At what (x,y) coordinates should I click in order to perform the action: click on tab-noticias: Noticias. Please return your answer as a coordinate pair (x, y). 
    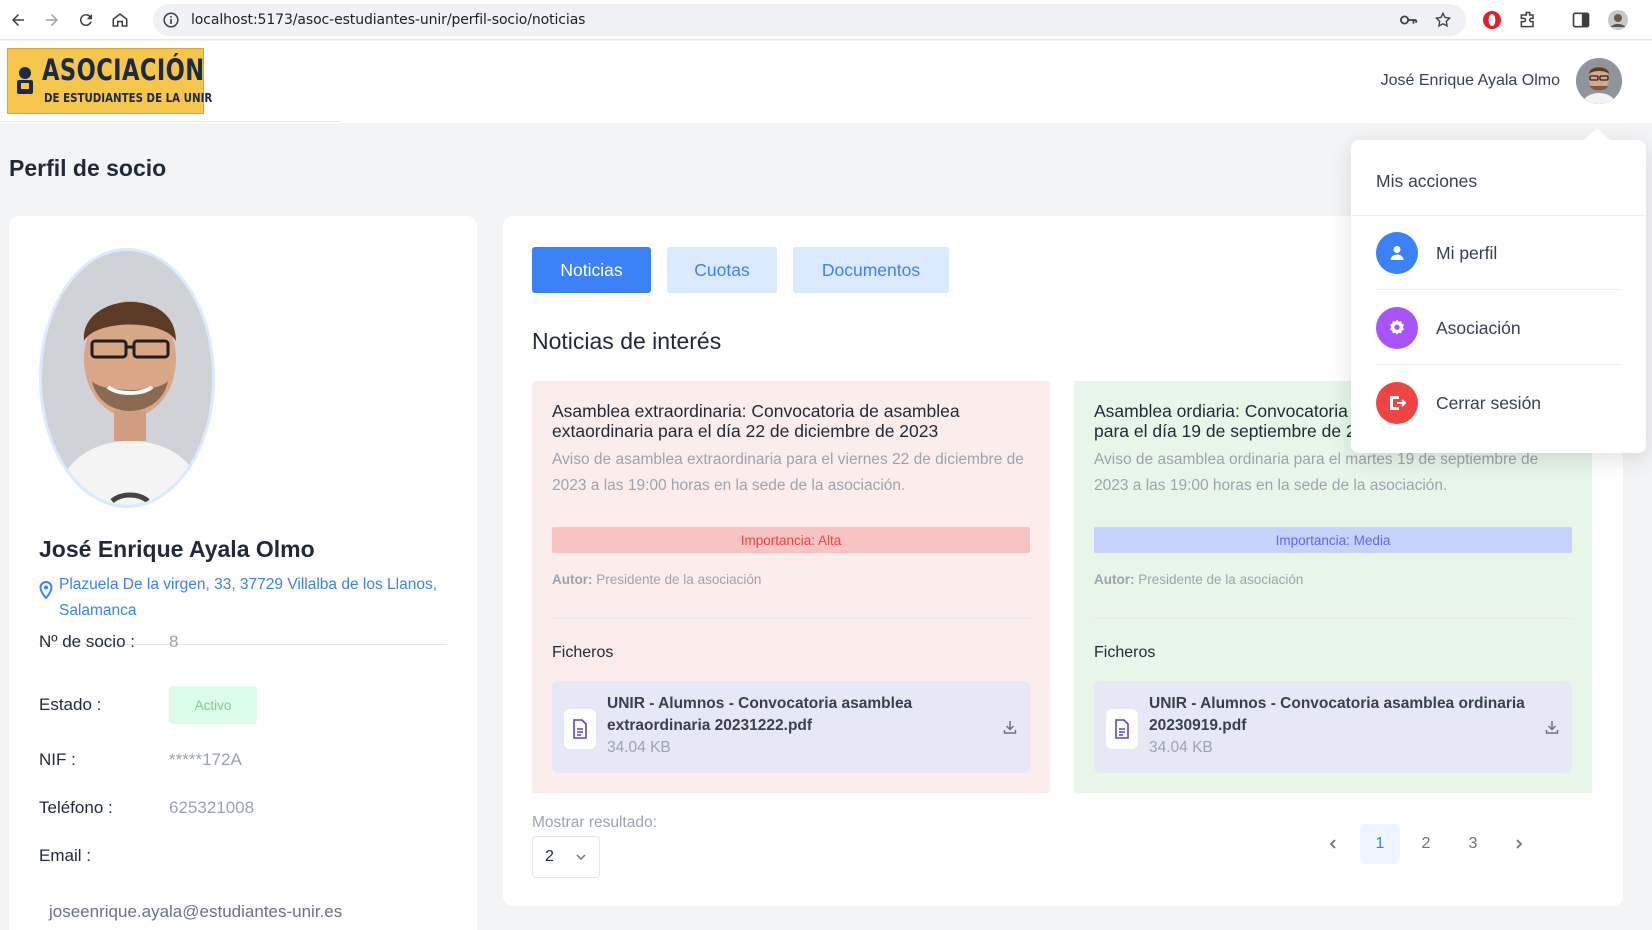
    Looking at the image, I should click on (591, 270).